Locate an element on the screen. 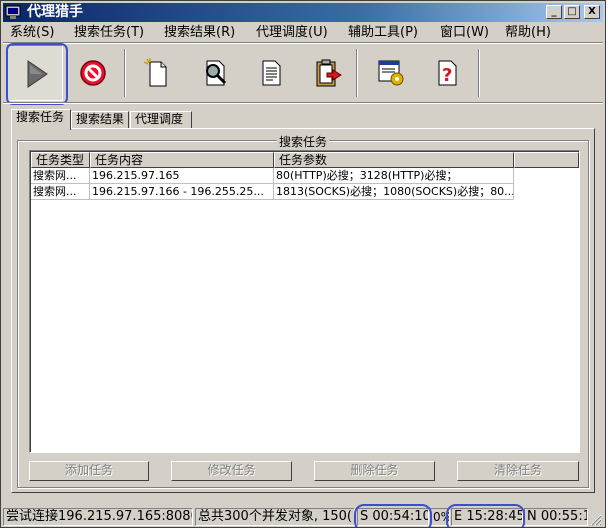 The height and width of the screenshot is (530, 608). text-document-icon is located at coordinates (271, 73).